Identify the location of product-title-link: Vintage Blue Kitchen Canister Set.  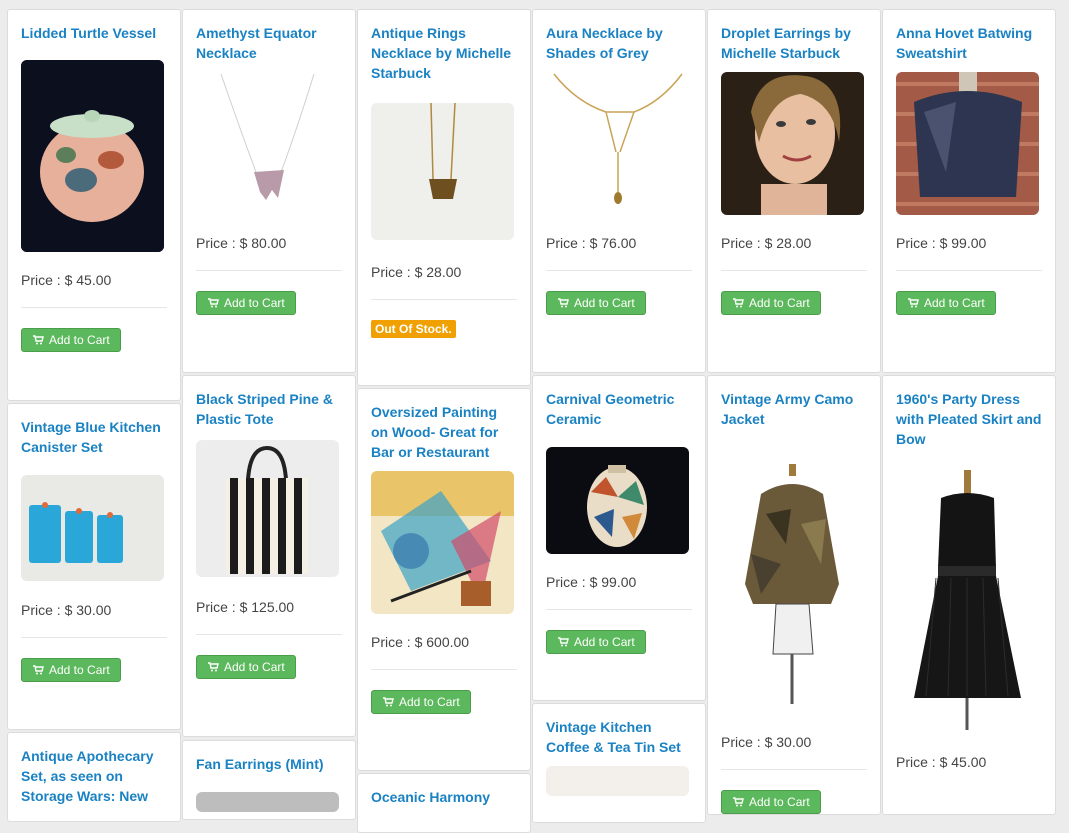
(94, 437).